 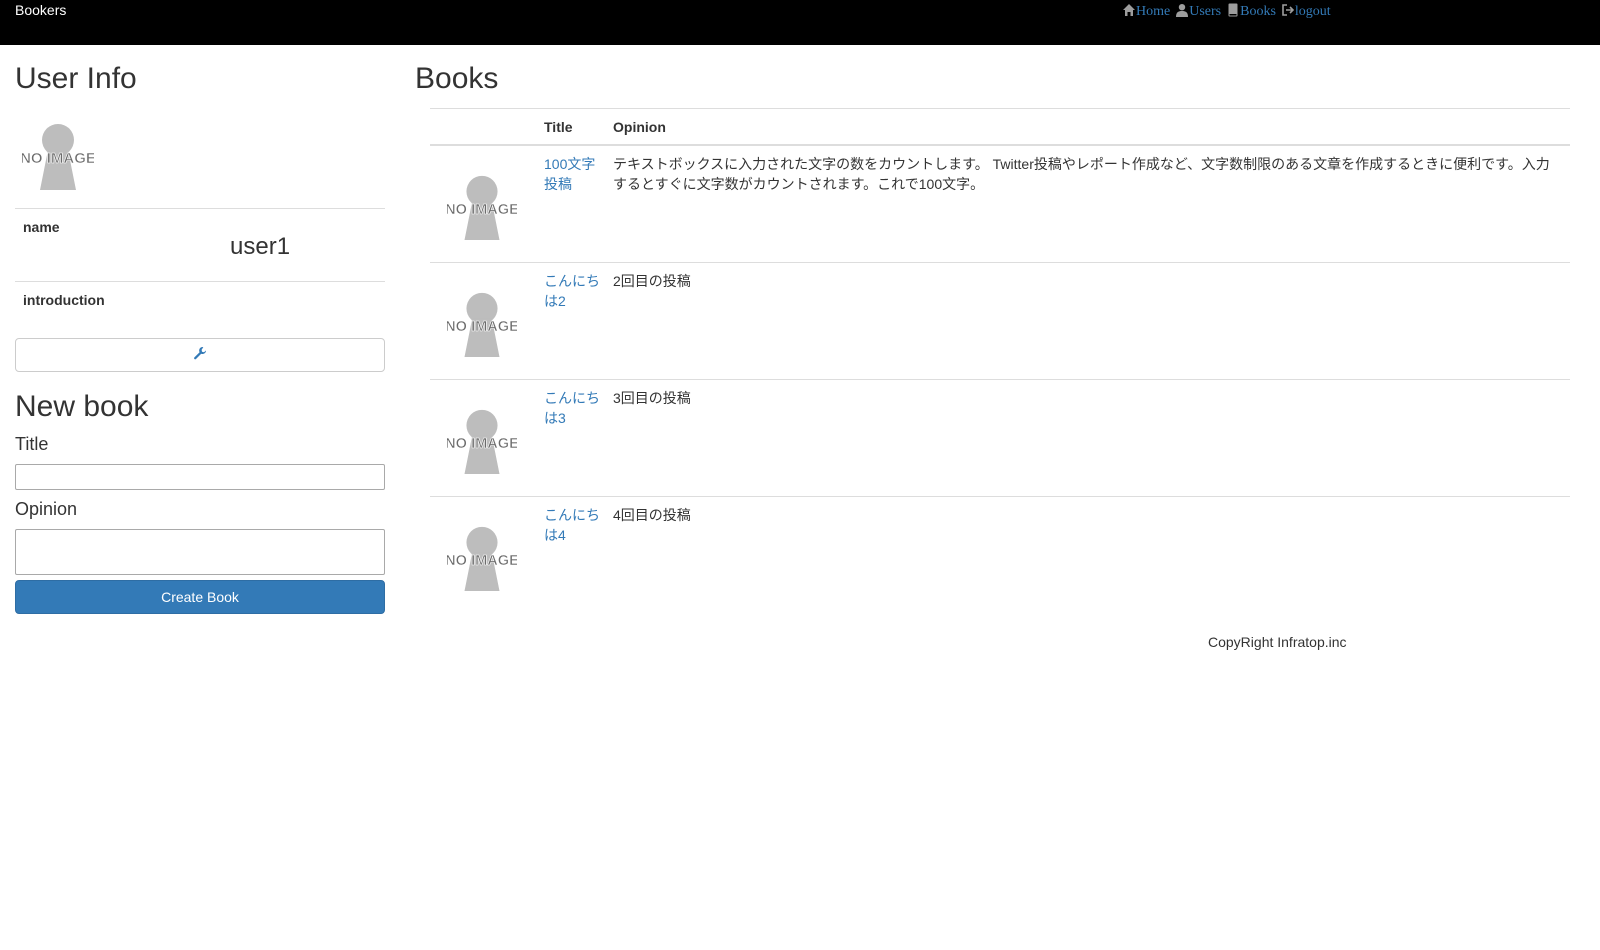 What do you see at coordinates (1000, 127) in the screenshot?
I see `books-table-header: Title Opinion` at bounding box center [1000, 127].